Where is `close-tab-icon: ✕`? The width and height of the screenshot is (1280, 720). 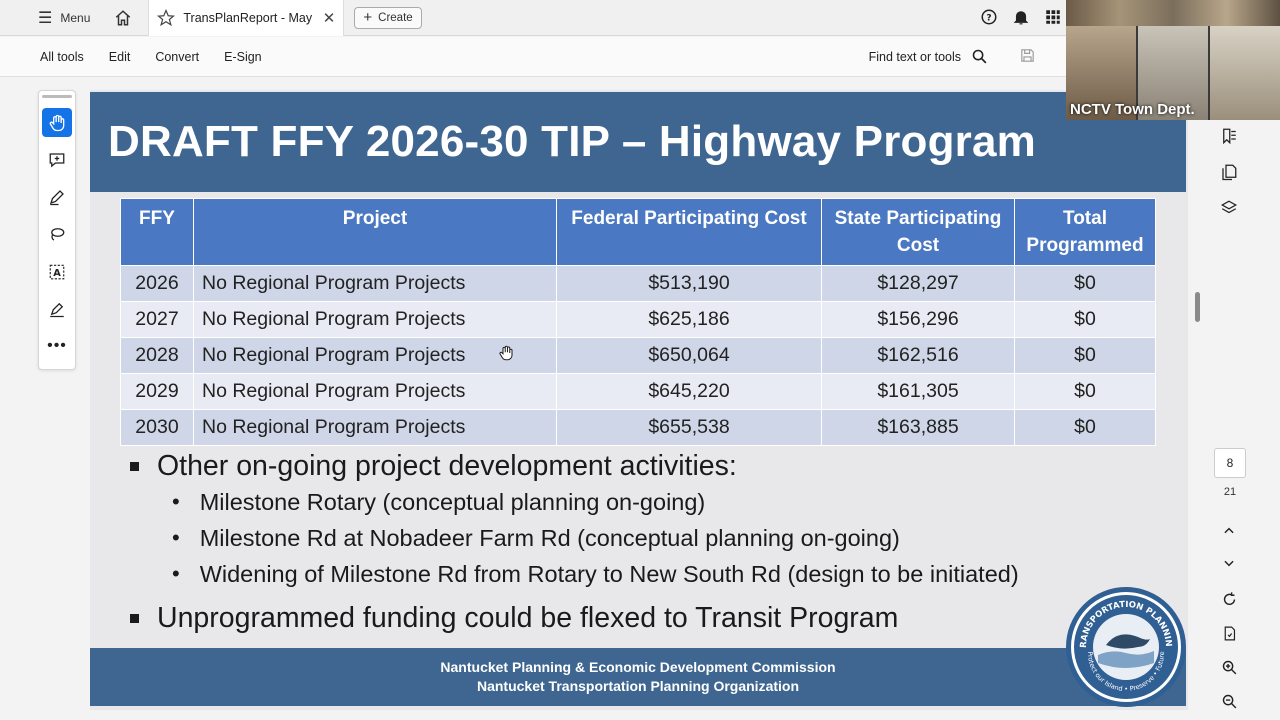 close-tab-icon: ✕ is located at coordinates (329, 18).